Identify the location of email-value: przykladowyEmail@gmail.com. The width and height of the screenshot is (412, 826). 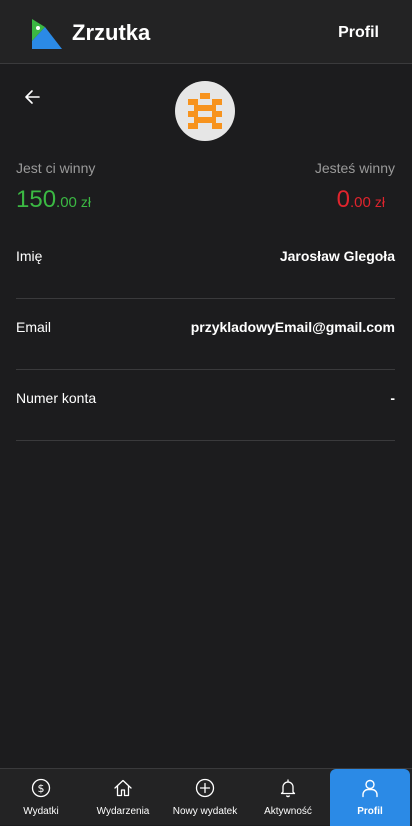
(292, 327).